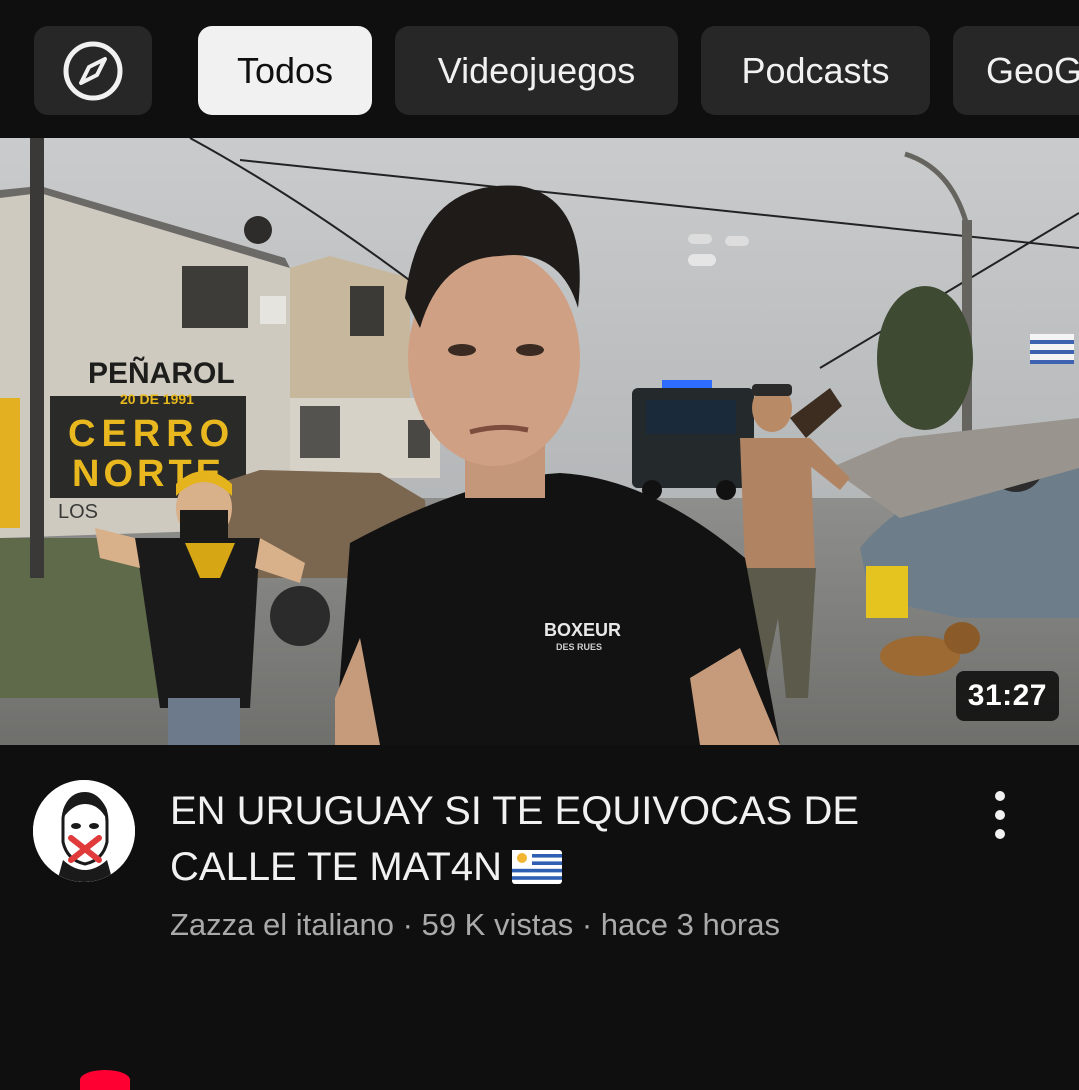  I want to click on graffiti-cerro: CERRO, so click(151, 434).